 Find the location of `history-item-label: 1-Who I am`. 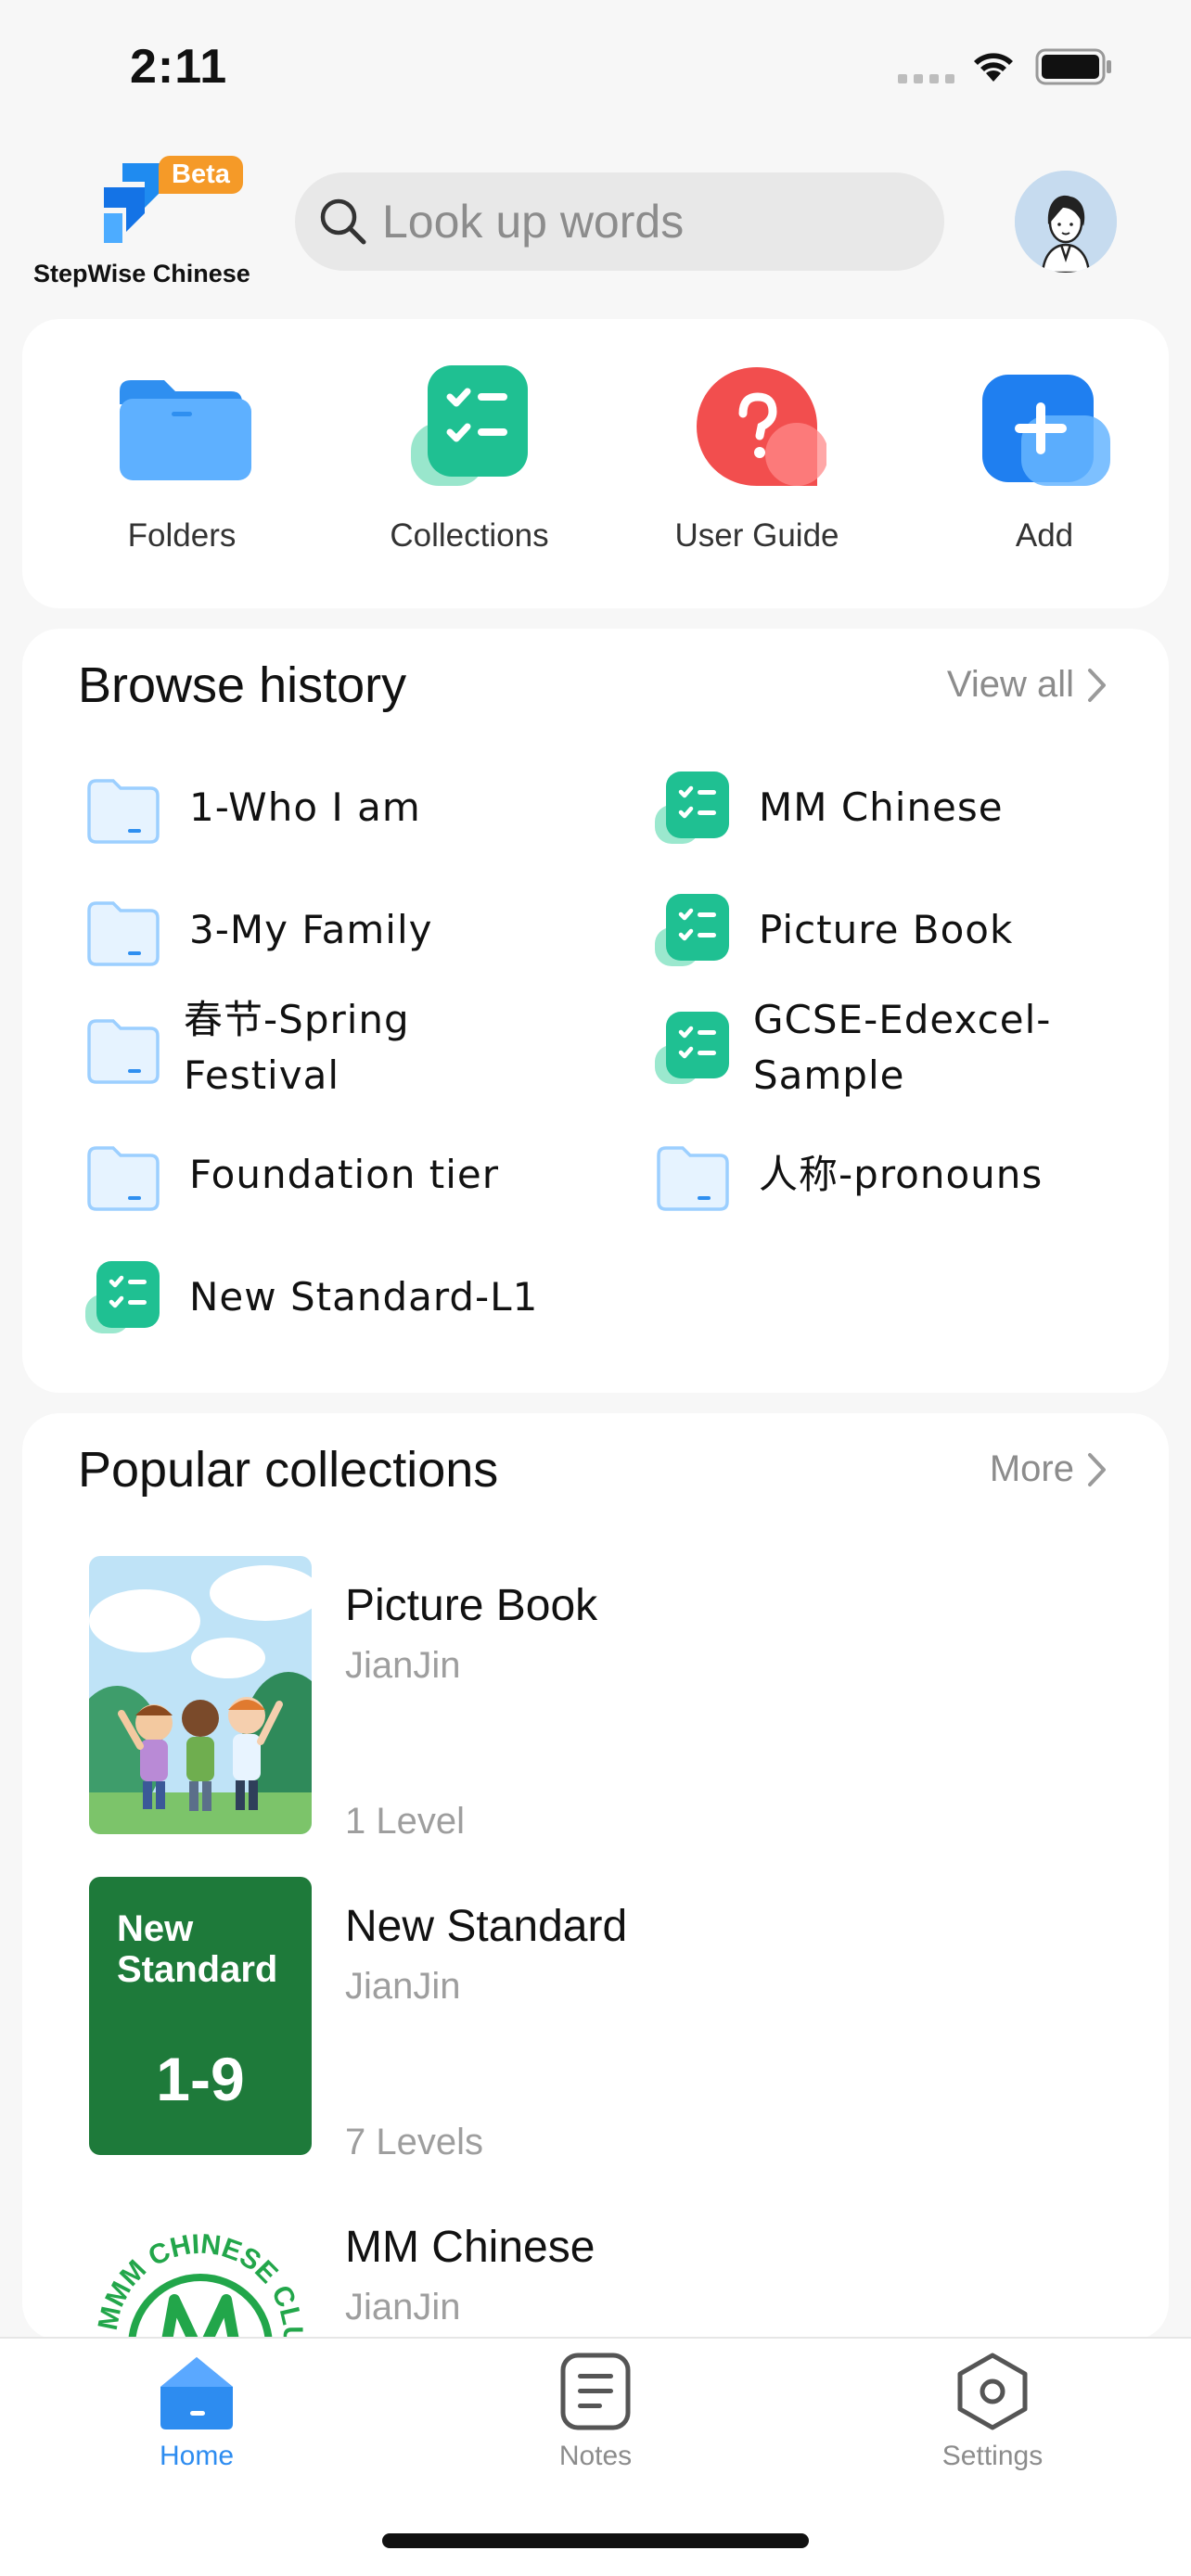

history-item-label: 1-Who I am is located at coordinates (305, 807).